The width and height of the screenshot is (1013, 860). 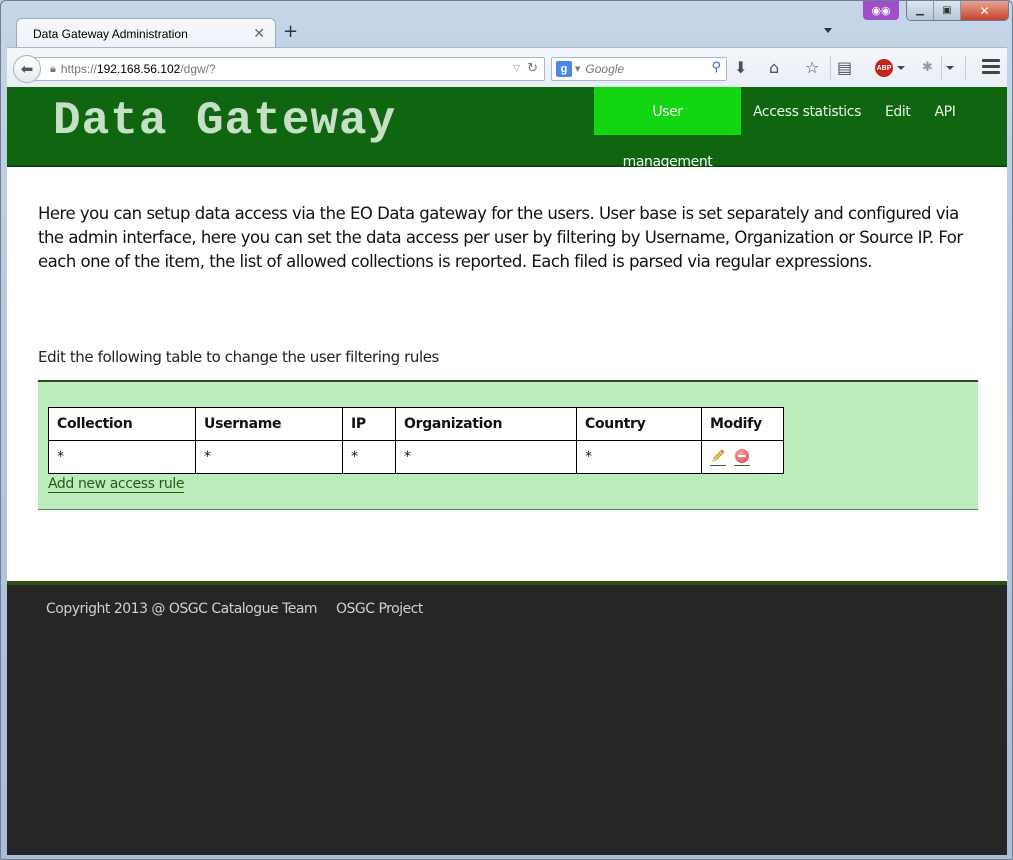 I want to click on column-header-collection: Collection, so click(x=122, y=424).